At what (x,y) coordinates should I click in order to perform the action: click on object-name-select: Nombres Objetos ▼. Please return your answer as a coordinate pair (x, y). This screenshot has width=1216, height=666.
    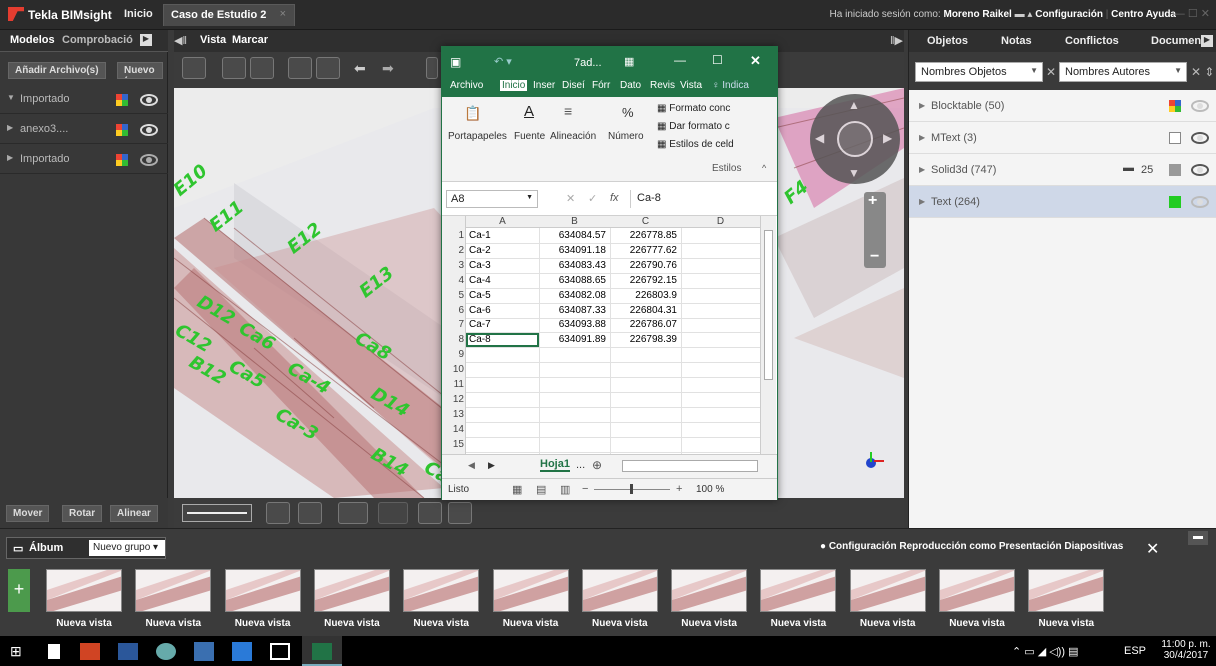
    Looking at the image, I should click on (979, 72).